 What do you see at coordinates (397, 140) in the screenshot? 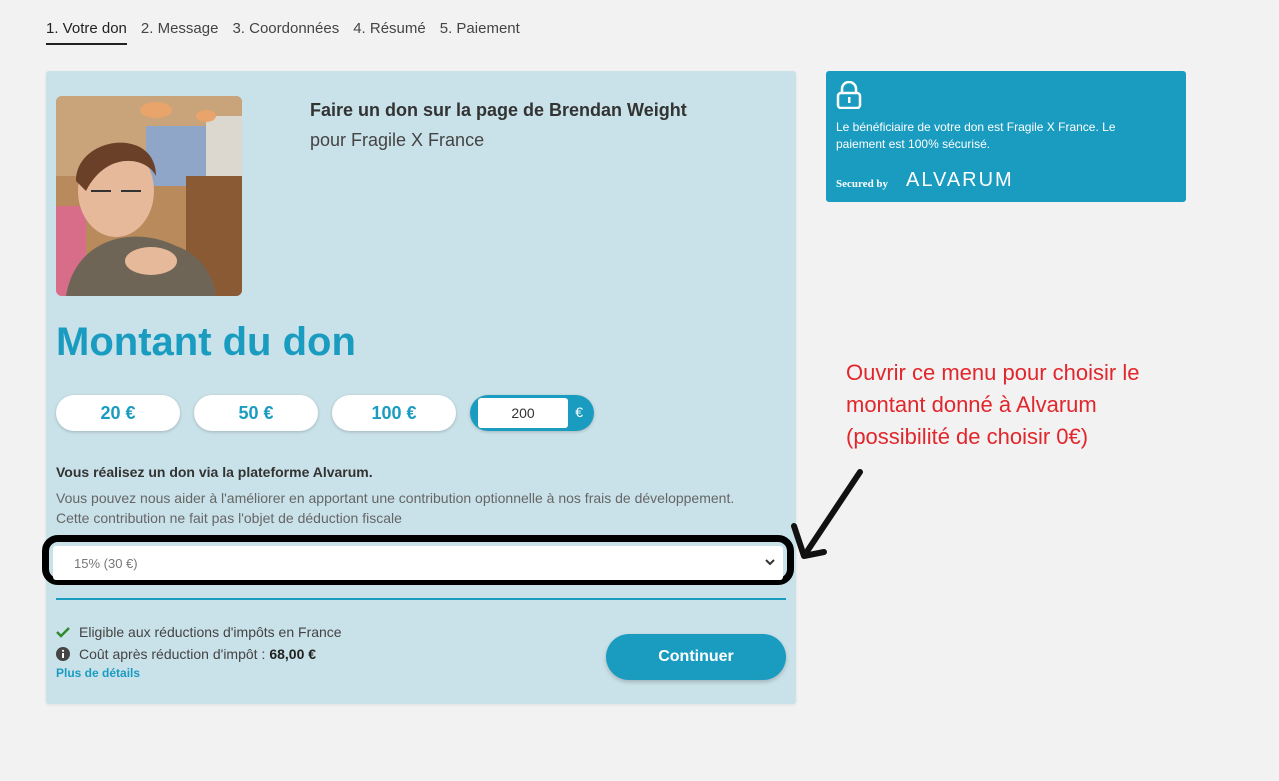
I see `intro-subtitle: pour Fragile X France` at bounding box center [397, 140].